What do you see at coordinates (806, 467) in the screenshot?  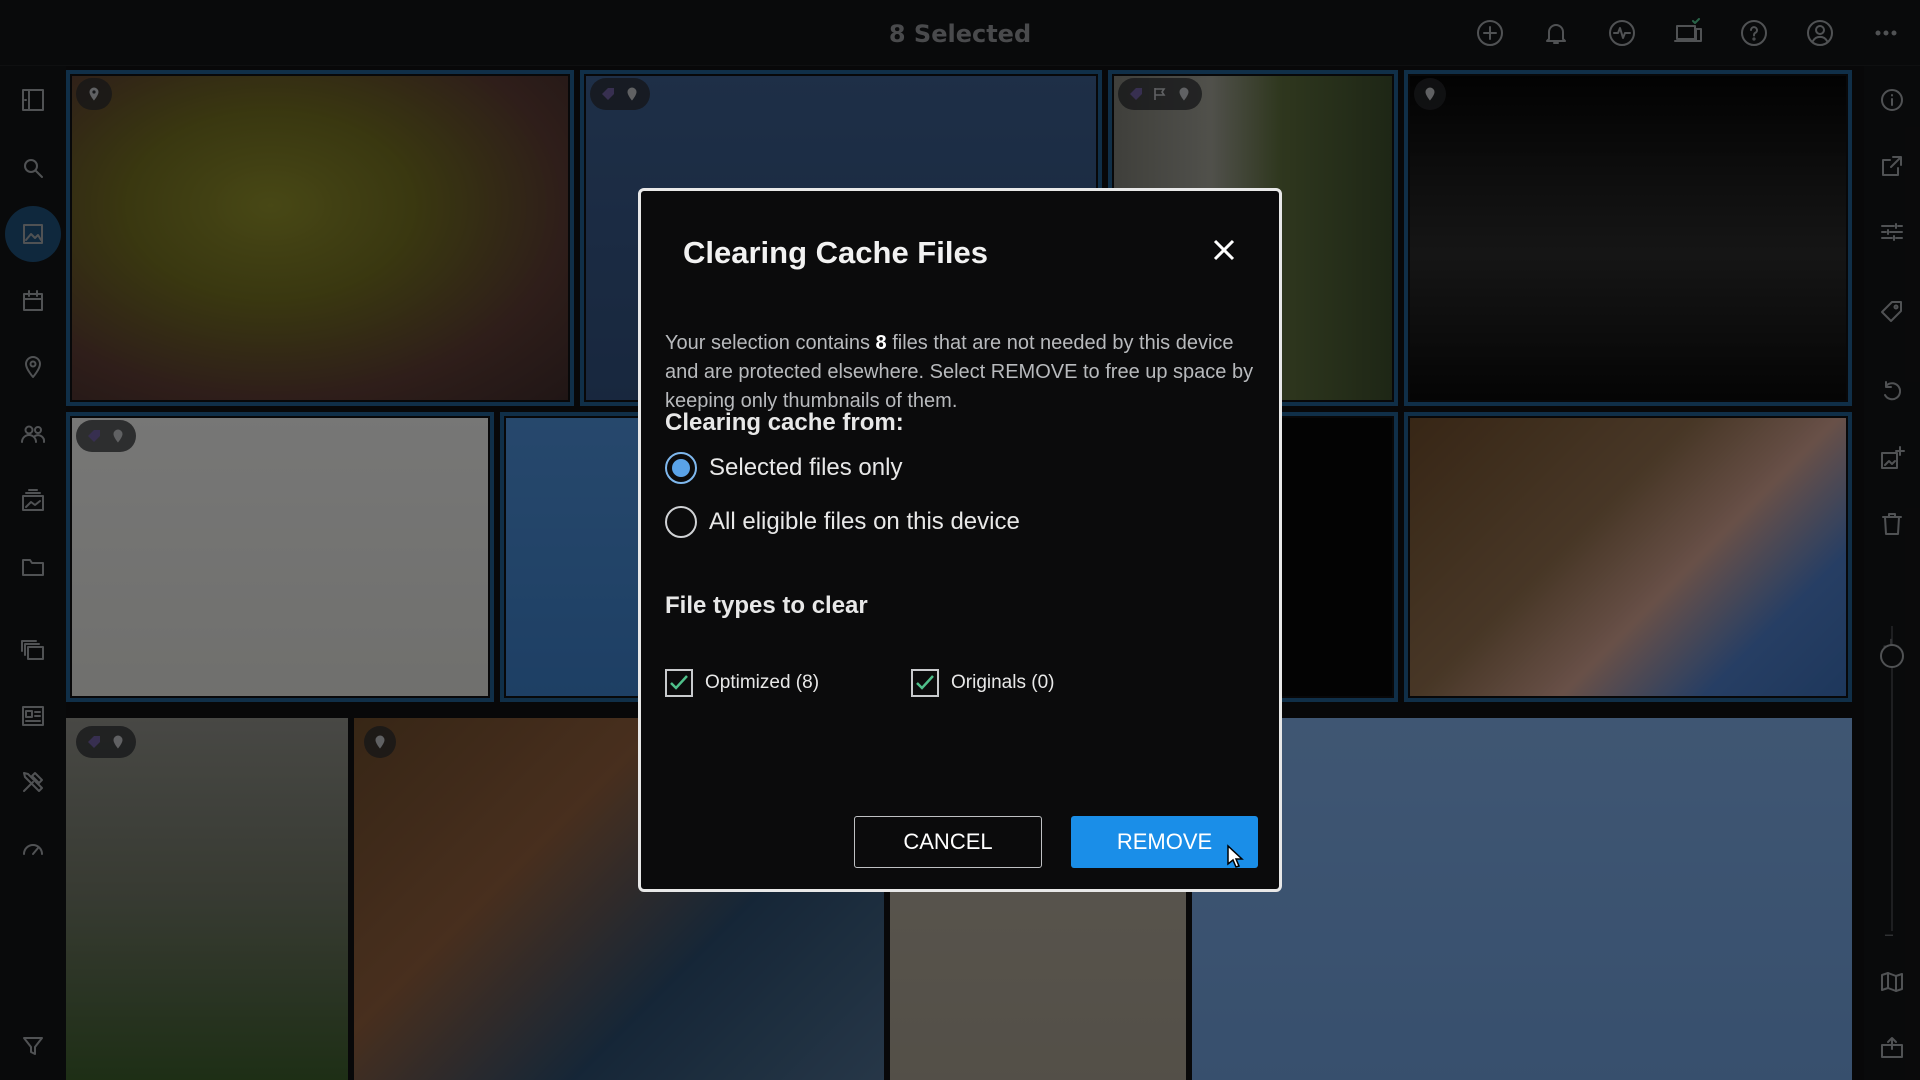 I see `option-label: Selected files only` at bounding box center [806, 467].